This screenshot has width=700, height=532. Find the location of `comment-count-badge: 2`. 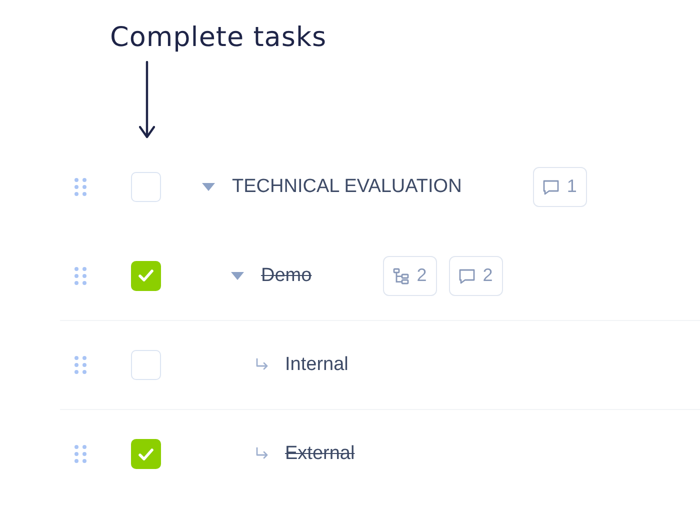

comment-count-badge: 2 is located at coordinates (475, 276).